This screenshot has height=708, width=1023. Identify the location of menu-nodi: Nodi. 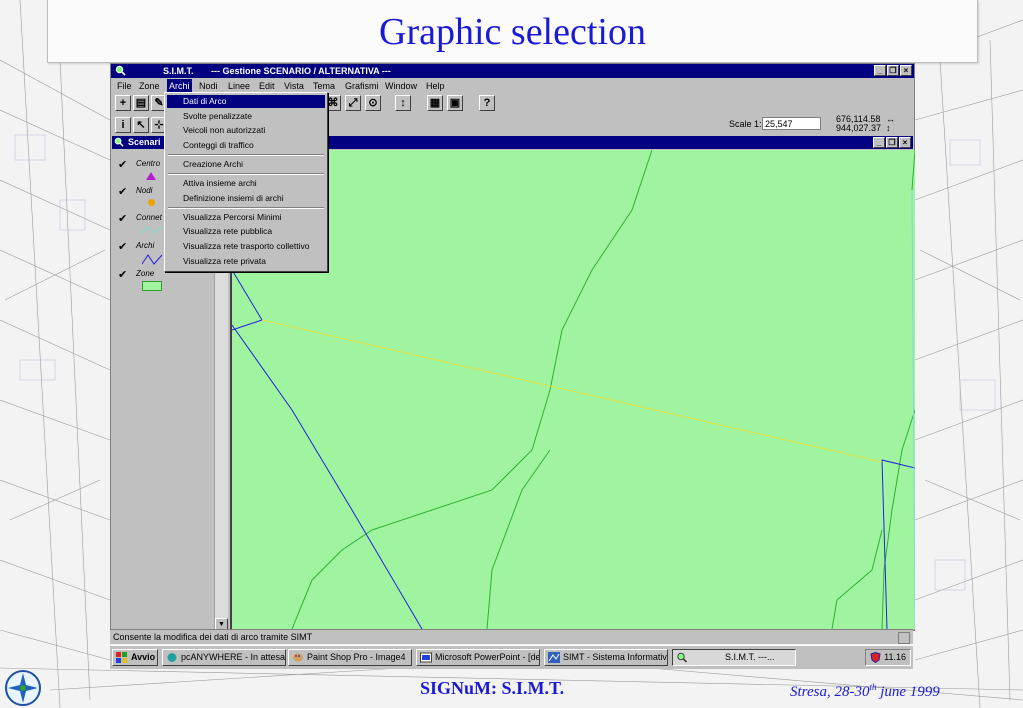
(208, 86).